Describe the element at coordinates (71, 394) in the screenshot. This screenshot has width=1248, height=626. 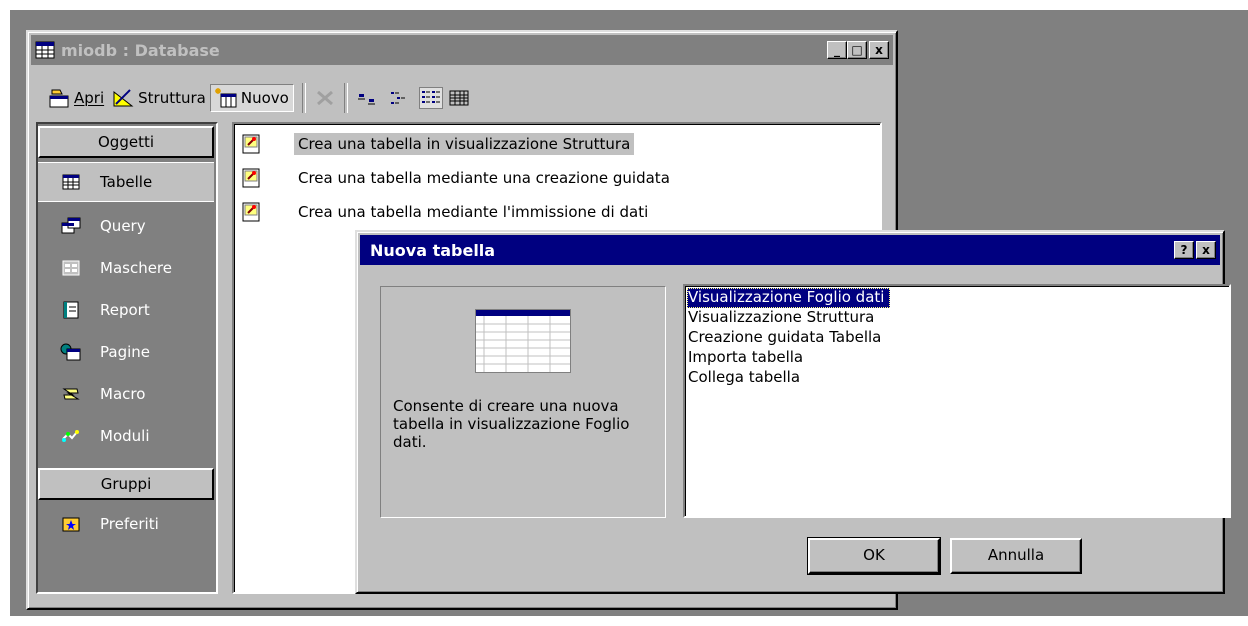
I see `macro-icon` at that location.